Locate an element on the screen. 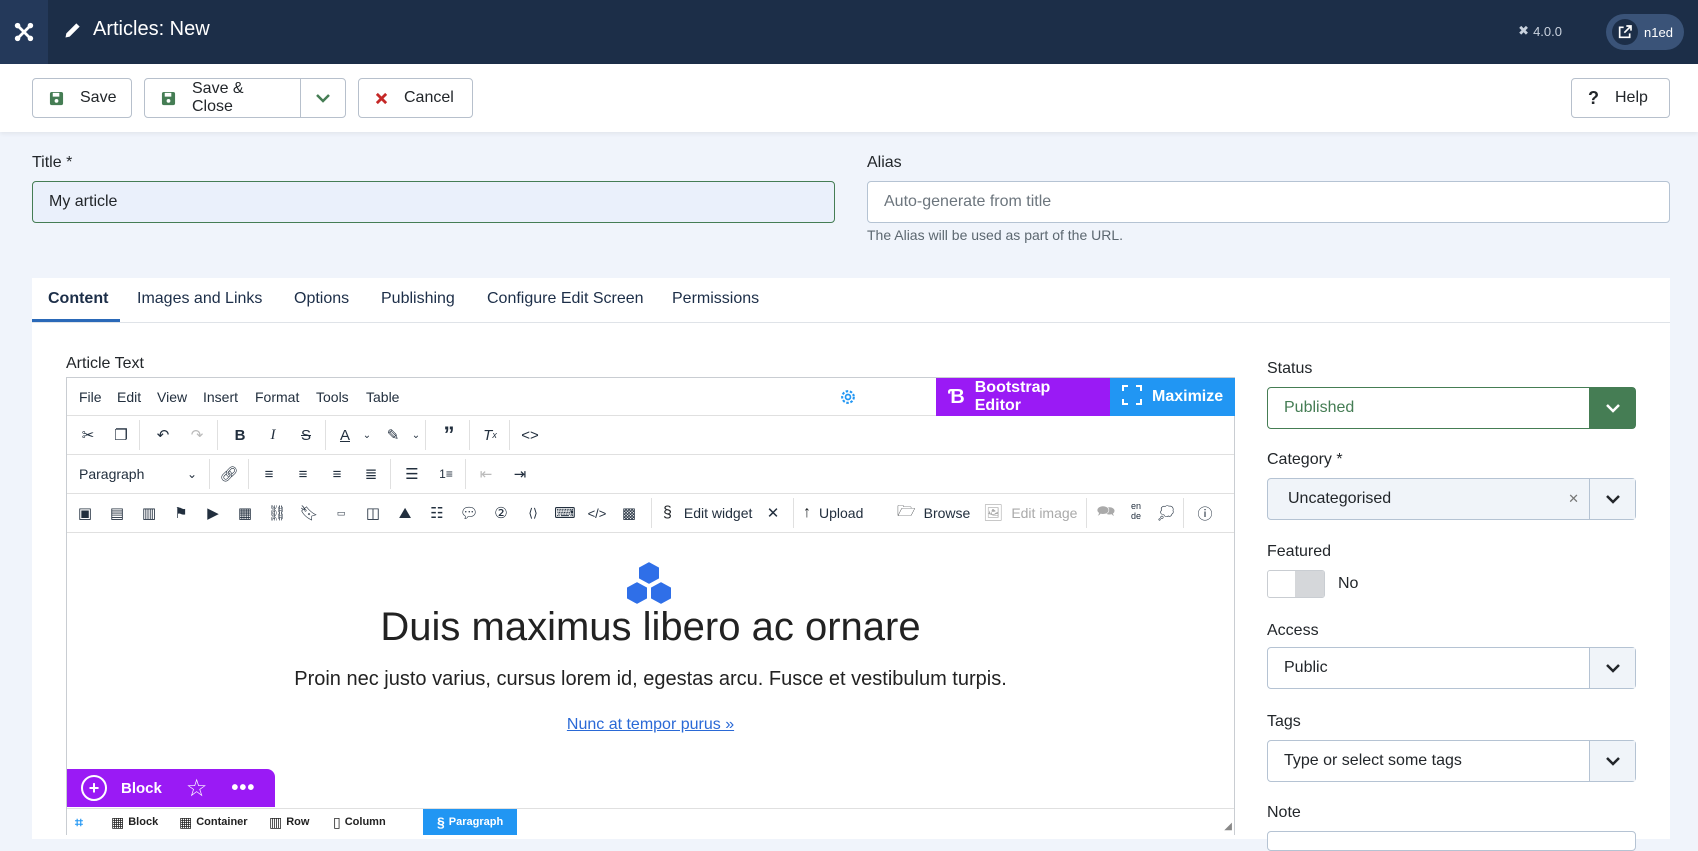 Image resolution: width=1698 pixels, height=851 pixels. comments-icon: 🗪︎ is located at coordinates (1106, 513).